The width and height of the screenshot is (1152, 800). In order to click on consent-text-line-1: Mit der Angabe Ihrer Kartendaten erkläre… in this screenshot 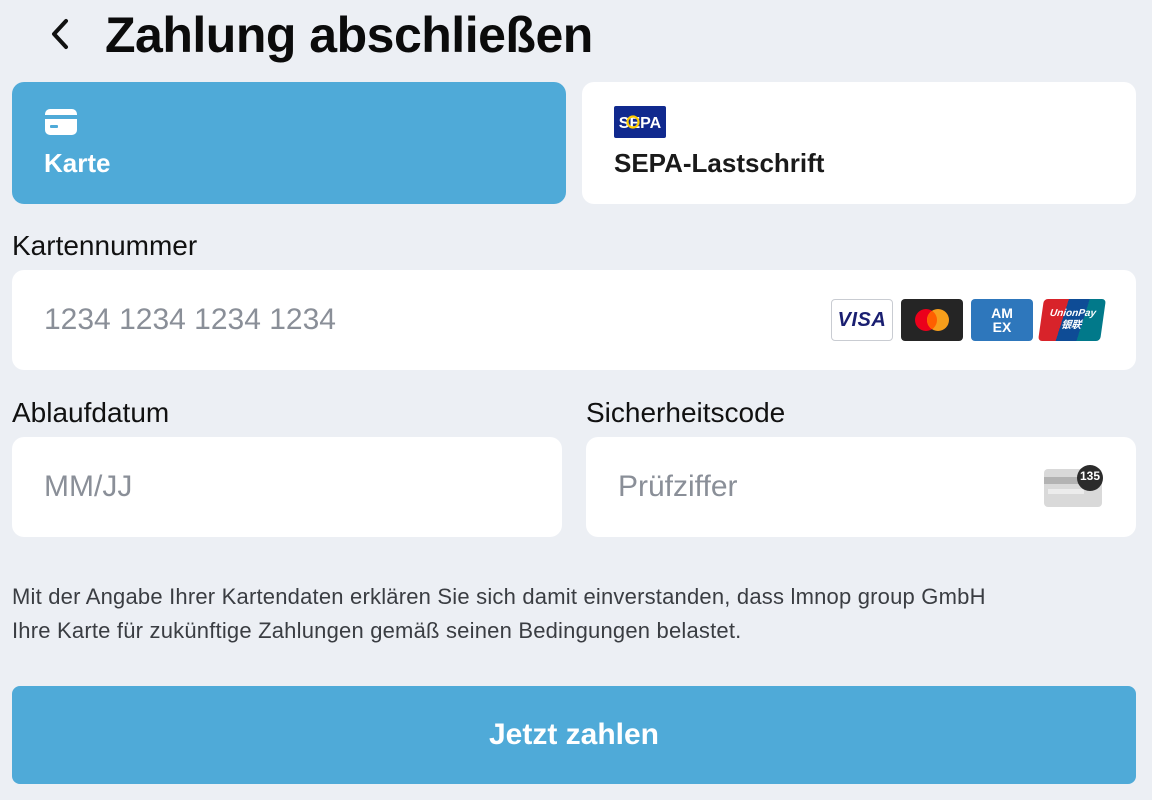, I will do `click(499, 596)`.